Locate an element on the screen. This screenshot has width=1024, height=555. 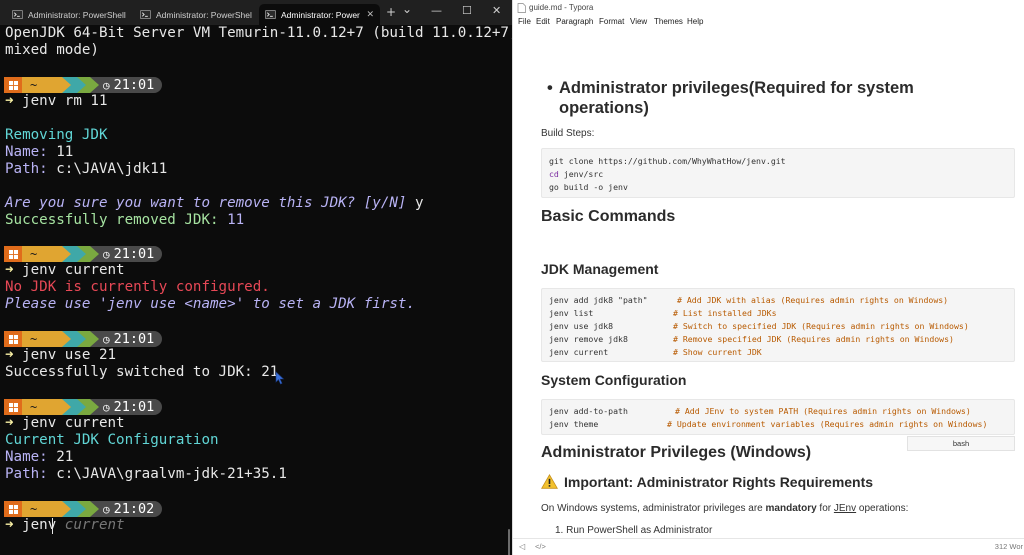
code-text: jenv current is located at coordinates (579, 352).